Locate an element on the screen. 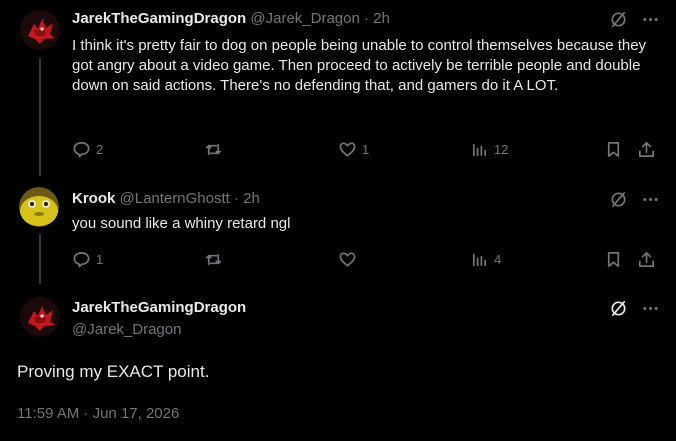 The image size is (676, 441). post-actions: 2 1 12 is located at coordinates (367, 149).